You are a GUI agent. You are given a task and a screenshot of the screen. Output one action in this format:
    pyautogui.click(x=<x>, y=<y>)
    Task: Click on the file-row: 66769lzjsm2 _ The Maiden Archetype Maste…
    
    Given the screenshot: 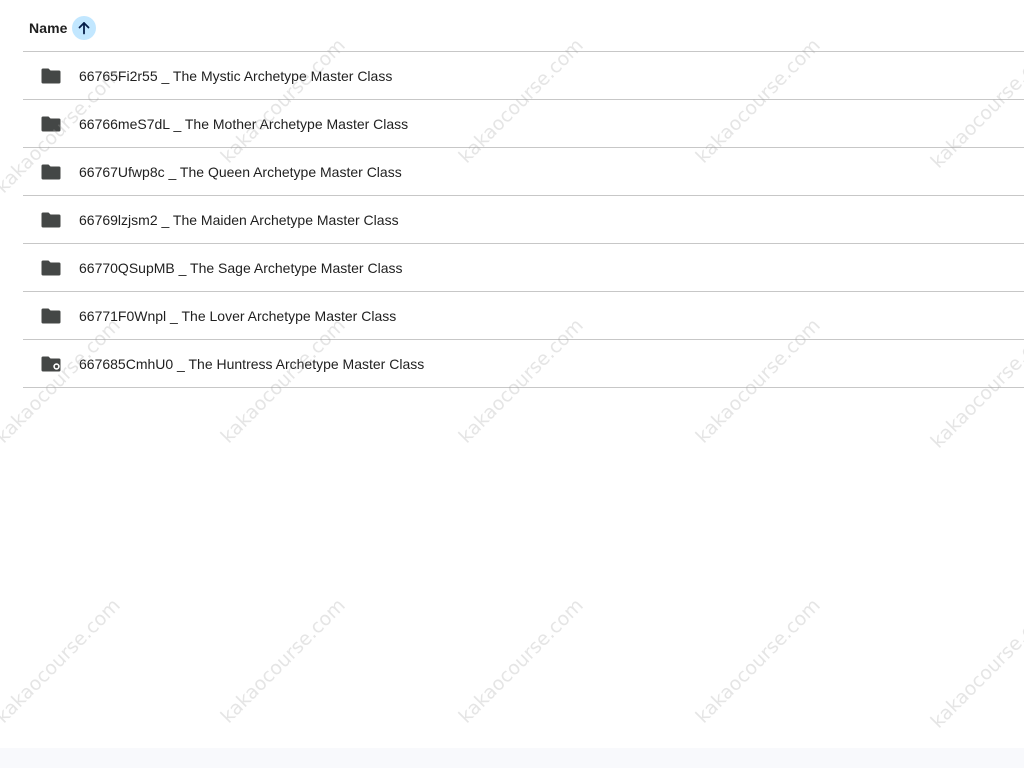 What is the action you would take?
    pyautogui.click(x=523, y=220)
    